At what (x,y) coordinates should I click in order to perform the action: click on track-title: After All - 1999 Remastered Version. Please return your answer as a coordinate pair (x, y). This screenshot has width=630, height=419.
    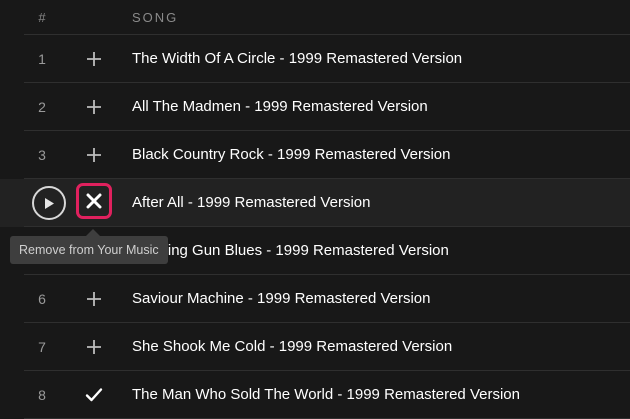
    Looking at the image, I should click on (251, 202).